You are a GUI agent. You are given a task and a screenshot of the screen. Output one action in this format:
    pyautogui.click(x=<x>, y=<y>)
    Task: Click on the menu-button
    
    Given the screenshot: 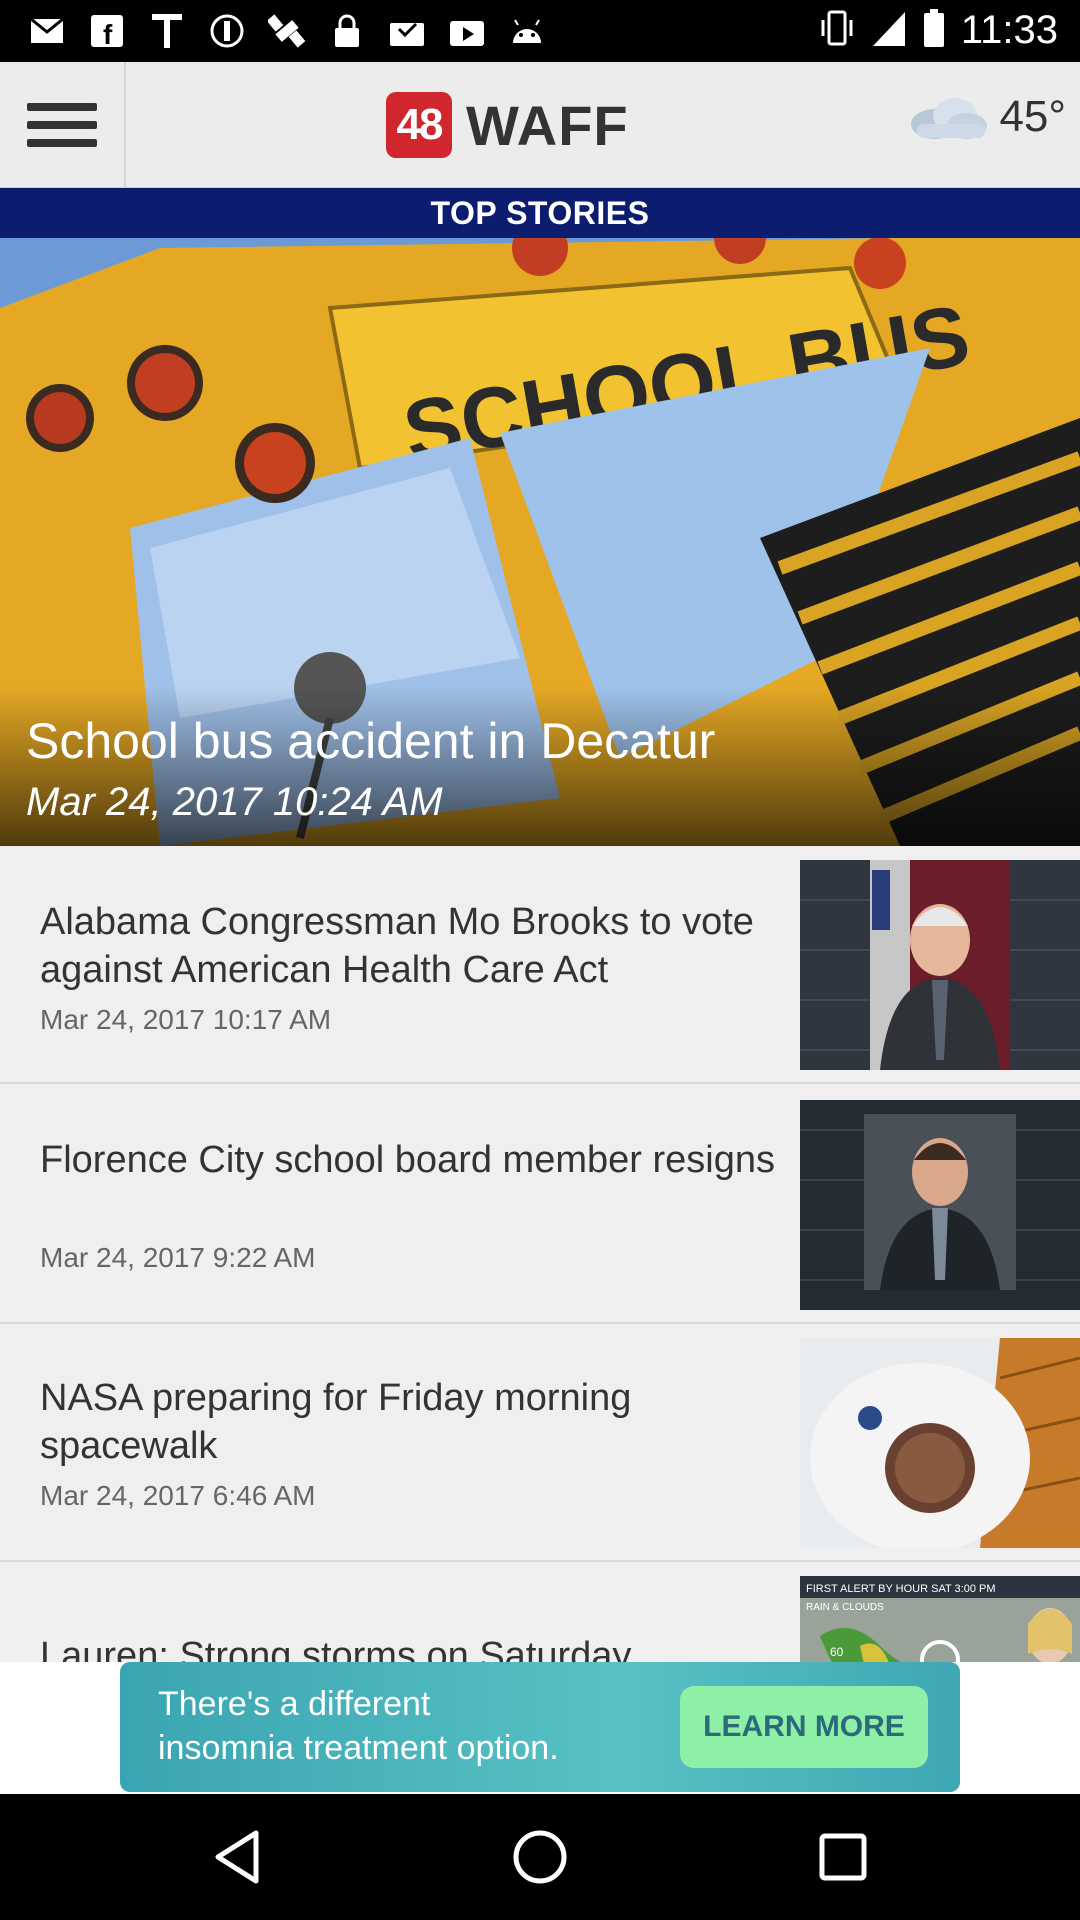 What is the action you would take?
    pyautogui.click(x=63, y=125)
    